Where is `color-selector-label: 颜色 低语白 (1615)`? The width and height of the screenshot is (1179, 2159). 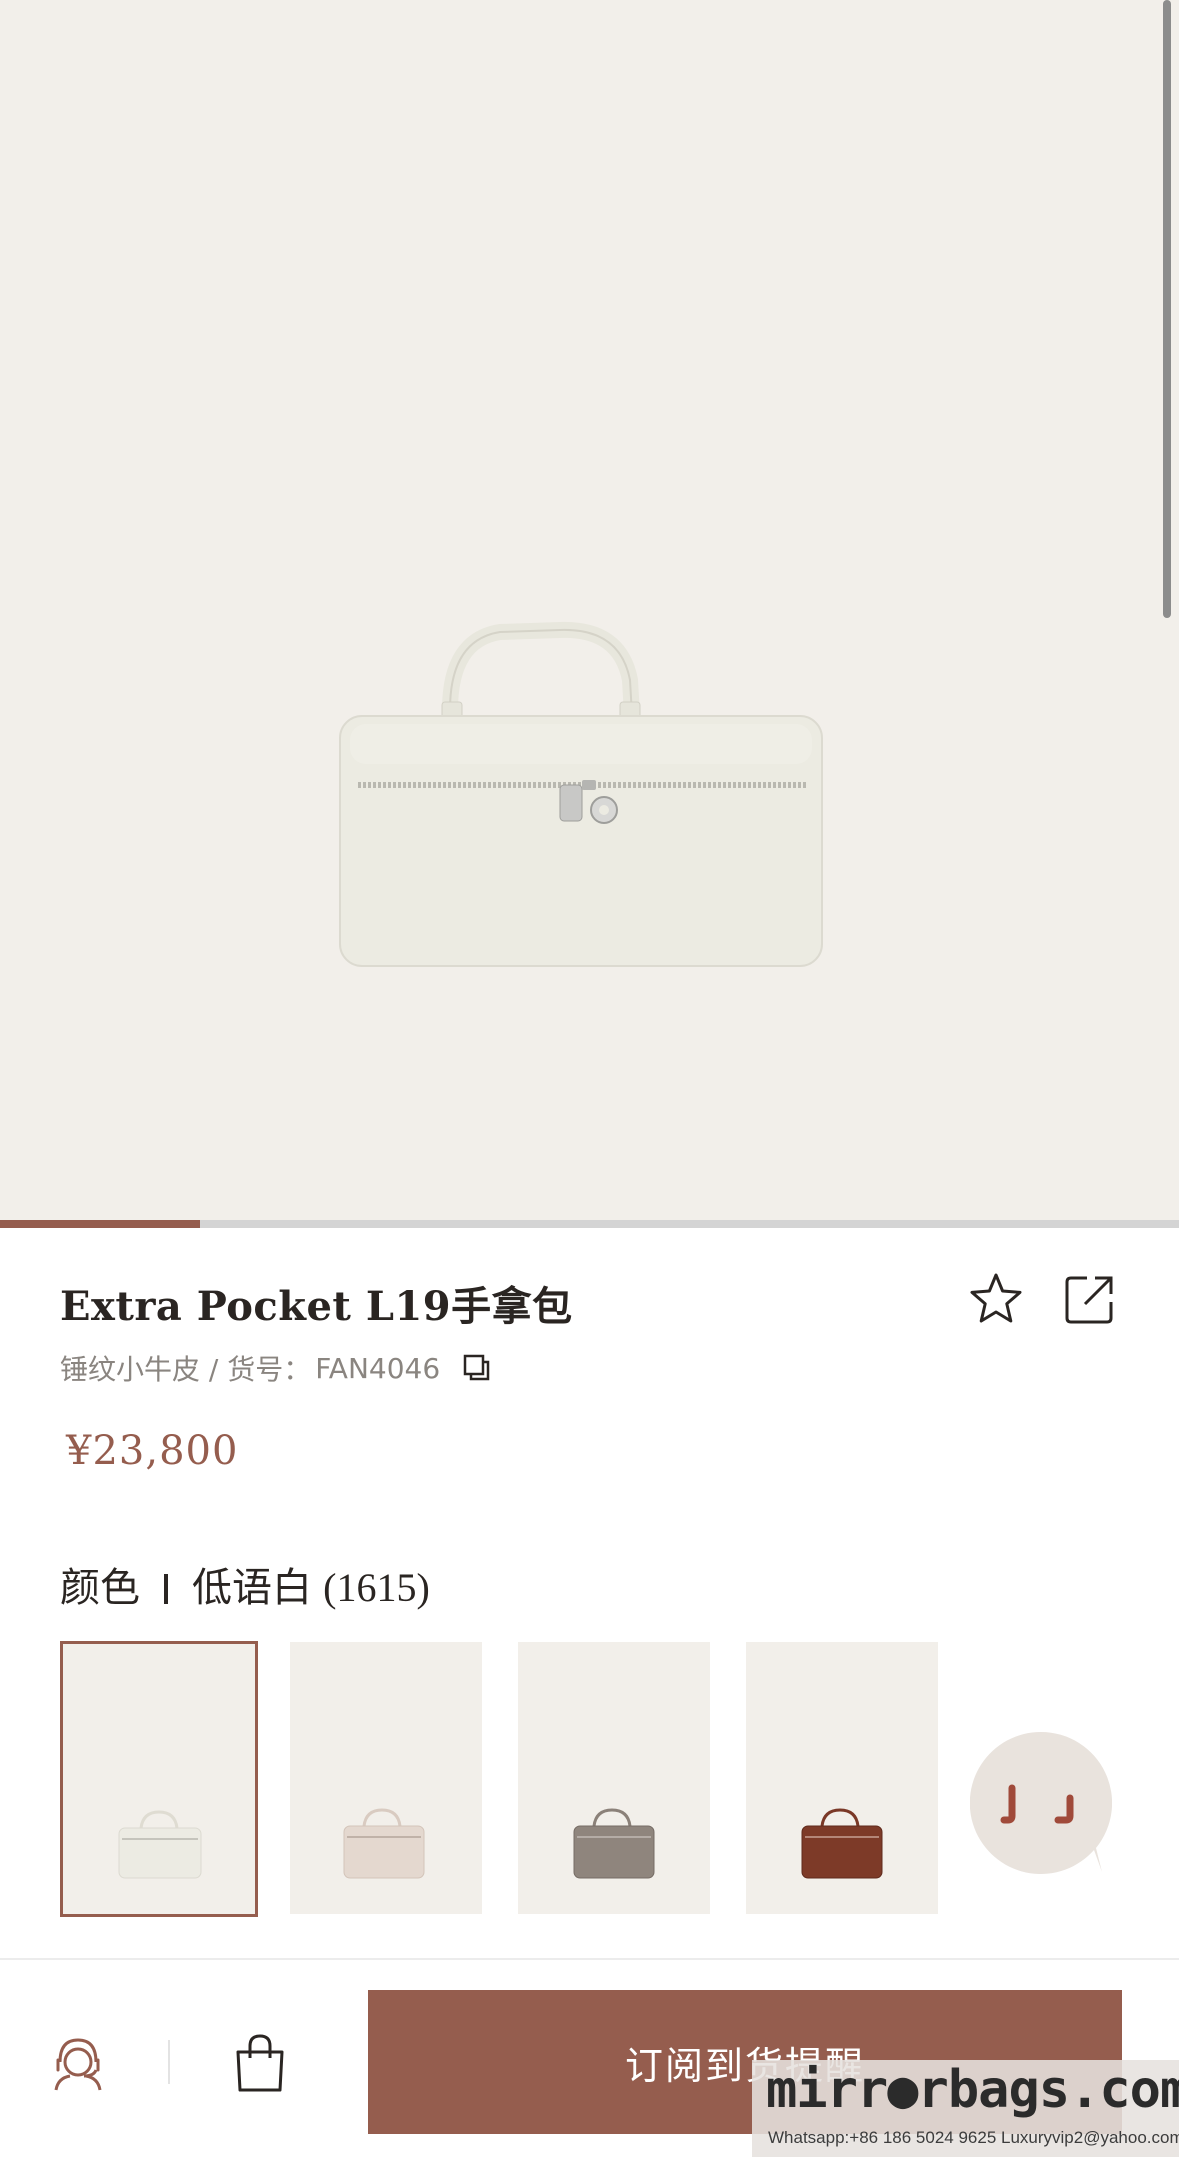 color-selector-label: 颜色 低语白 (1615) is located at coordinates (245, 1584).